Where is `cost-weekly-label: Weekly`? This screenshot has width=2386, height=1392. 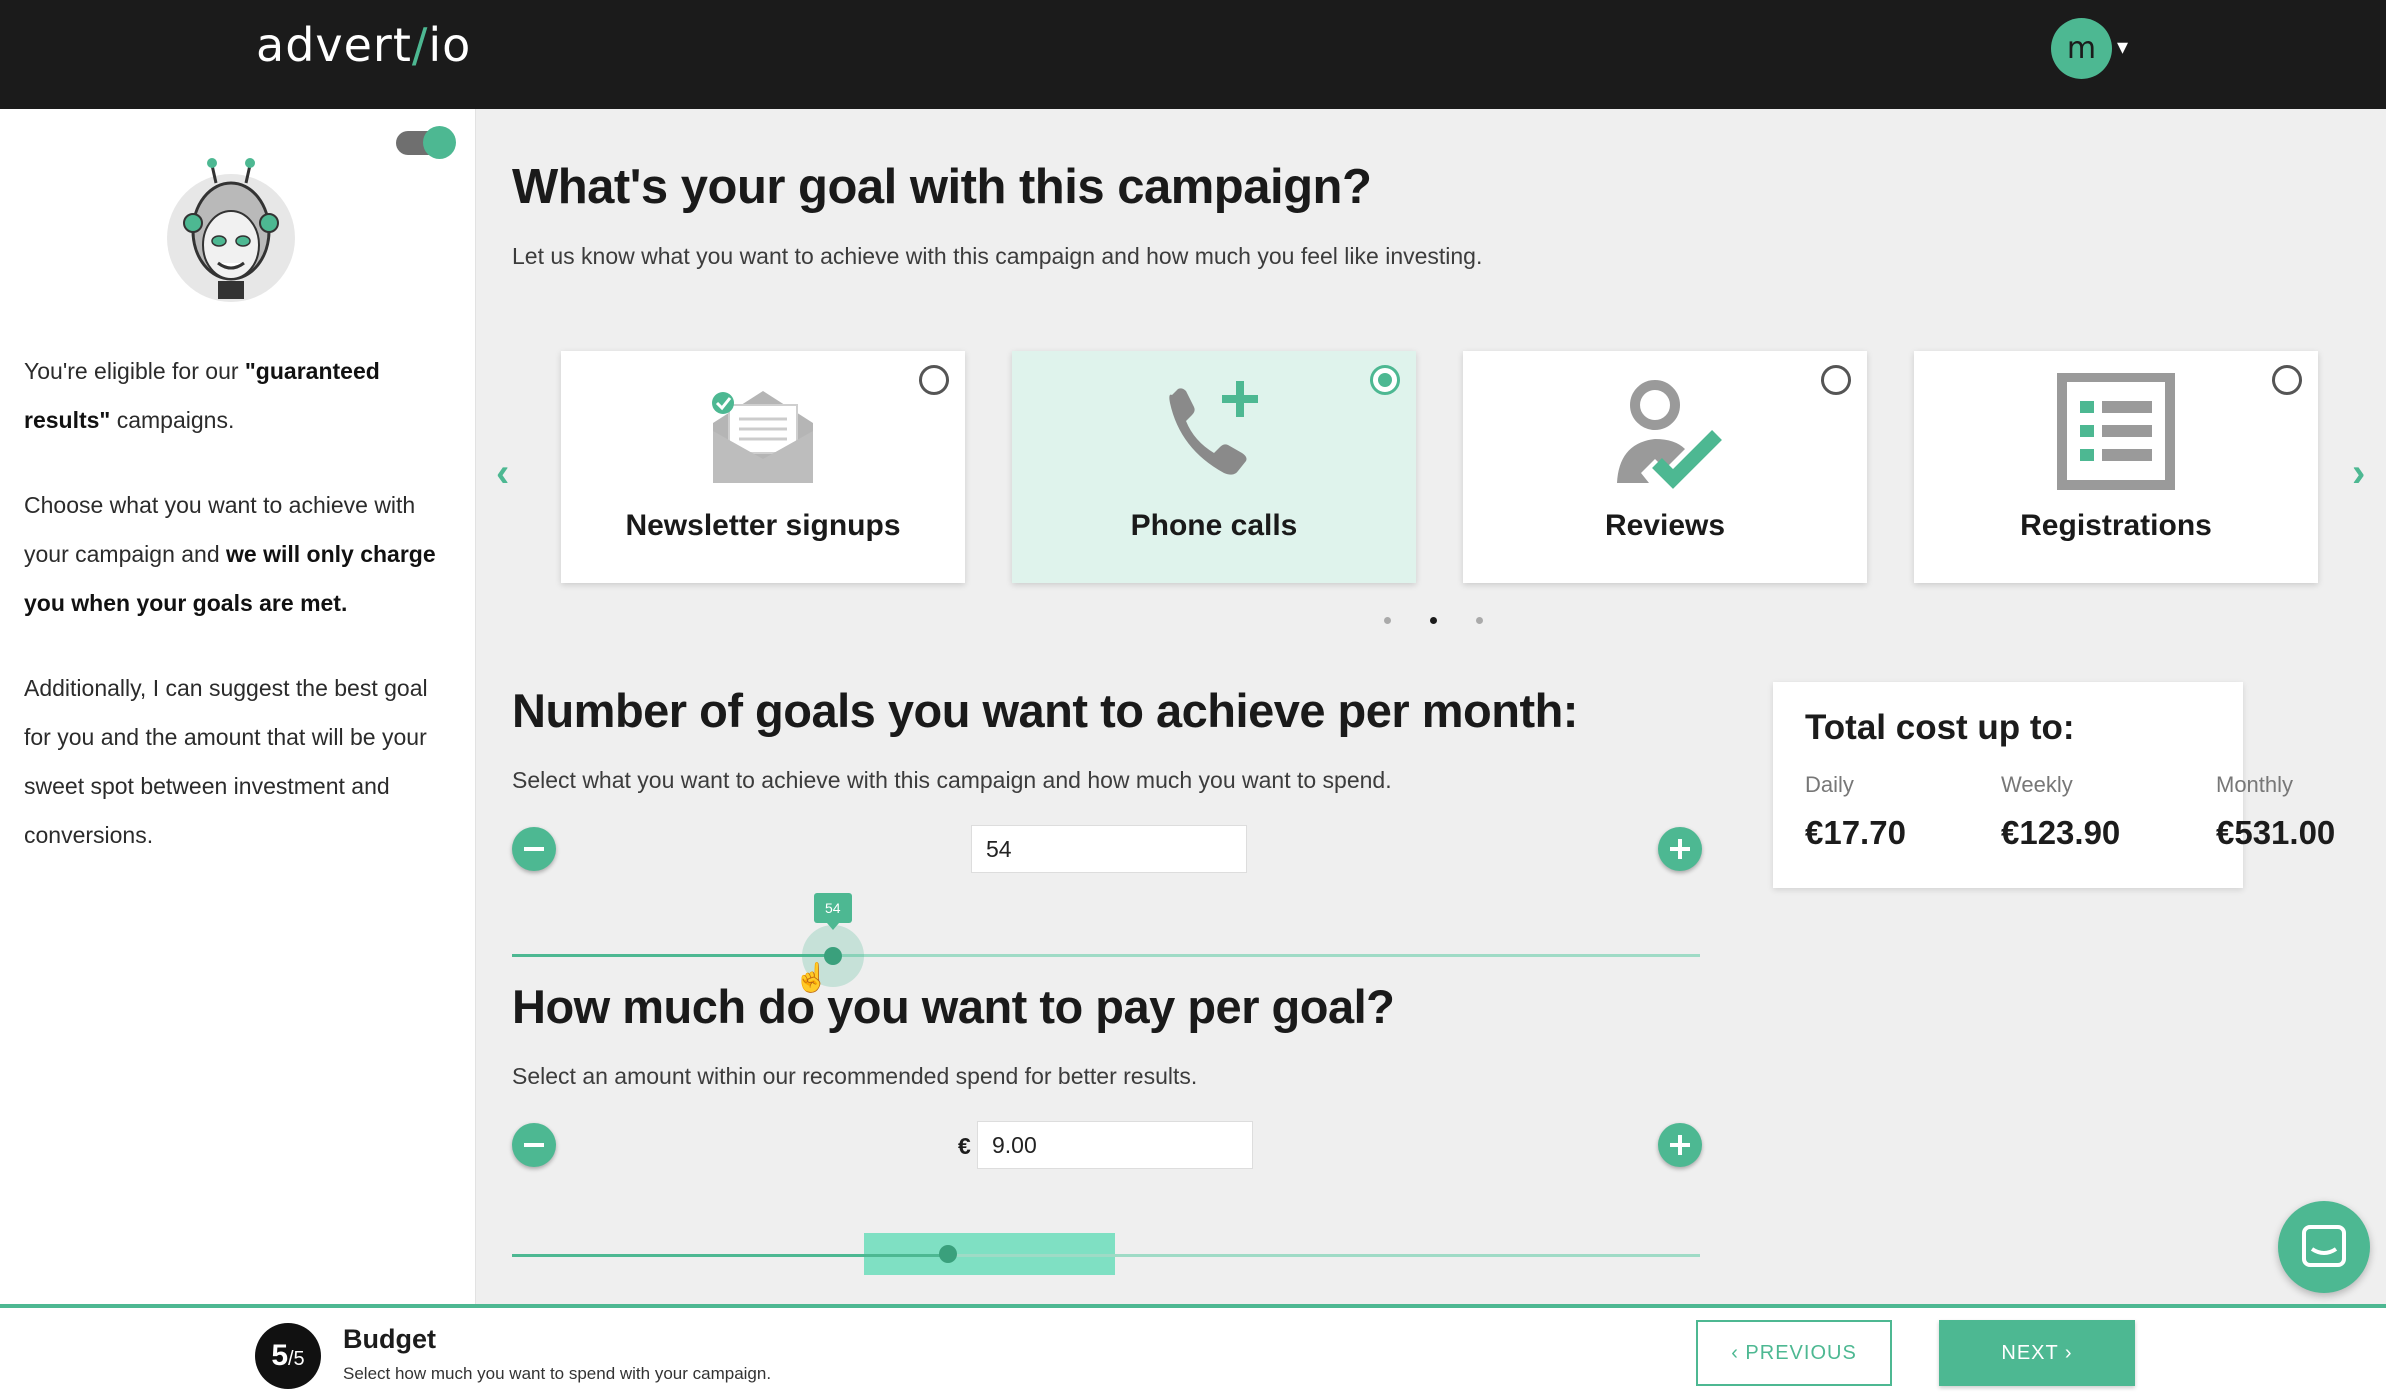 cost-weekly-label: Weekly is located at coordinates (2037, 784).